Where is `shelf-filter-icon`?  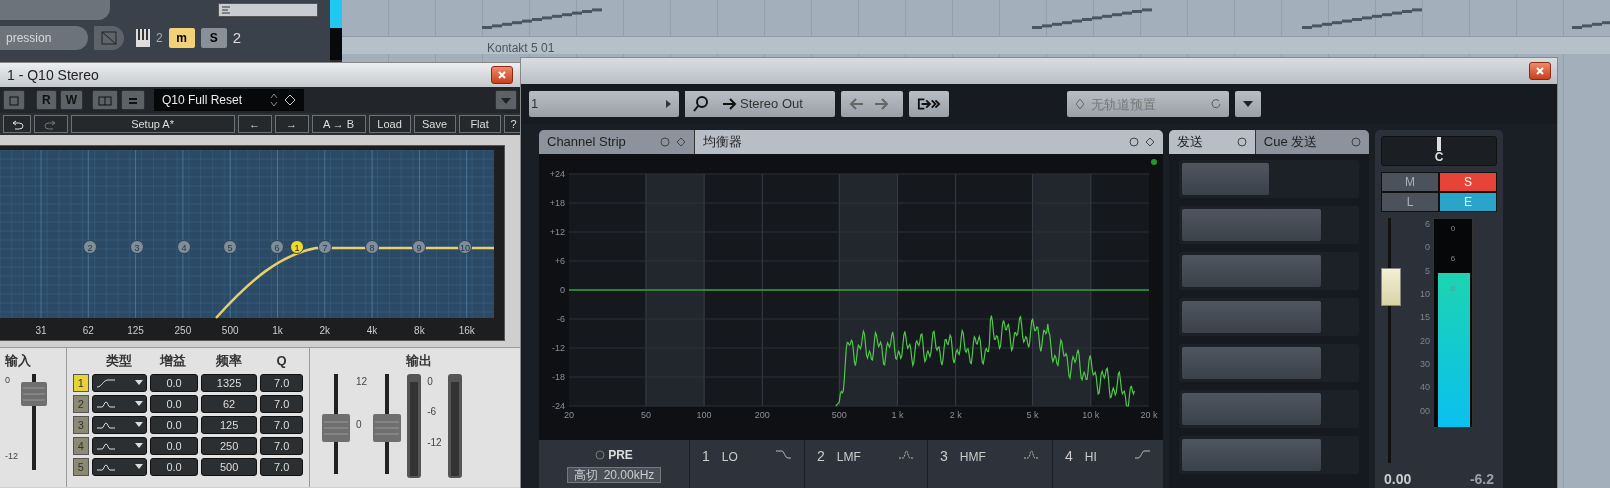 shelf-filter-icon is located at coordinates (783, 454).